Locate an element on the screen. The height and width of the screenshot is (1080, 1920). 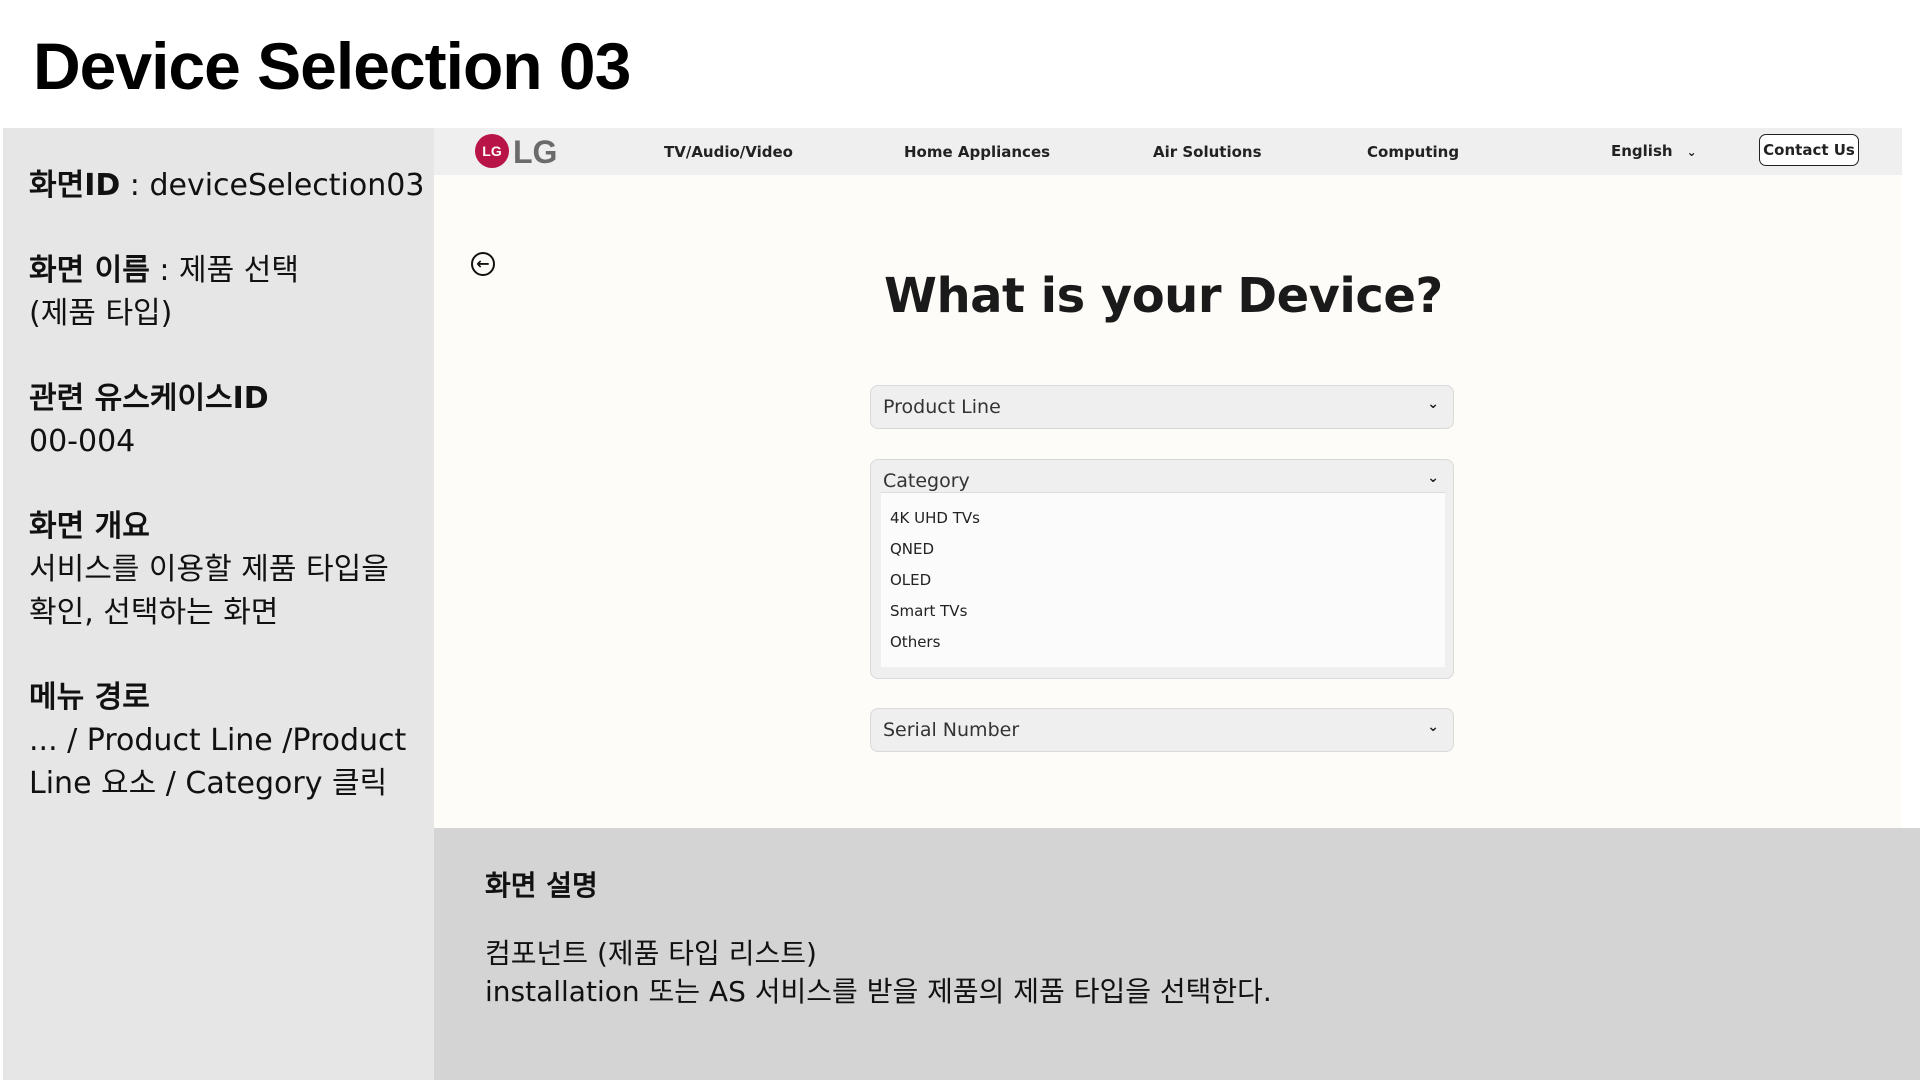
description-line-1: 컴포넌트 (제품 타입 리스트) is located at coordinates (651, 953).